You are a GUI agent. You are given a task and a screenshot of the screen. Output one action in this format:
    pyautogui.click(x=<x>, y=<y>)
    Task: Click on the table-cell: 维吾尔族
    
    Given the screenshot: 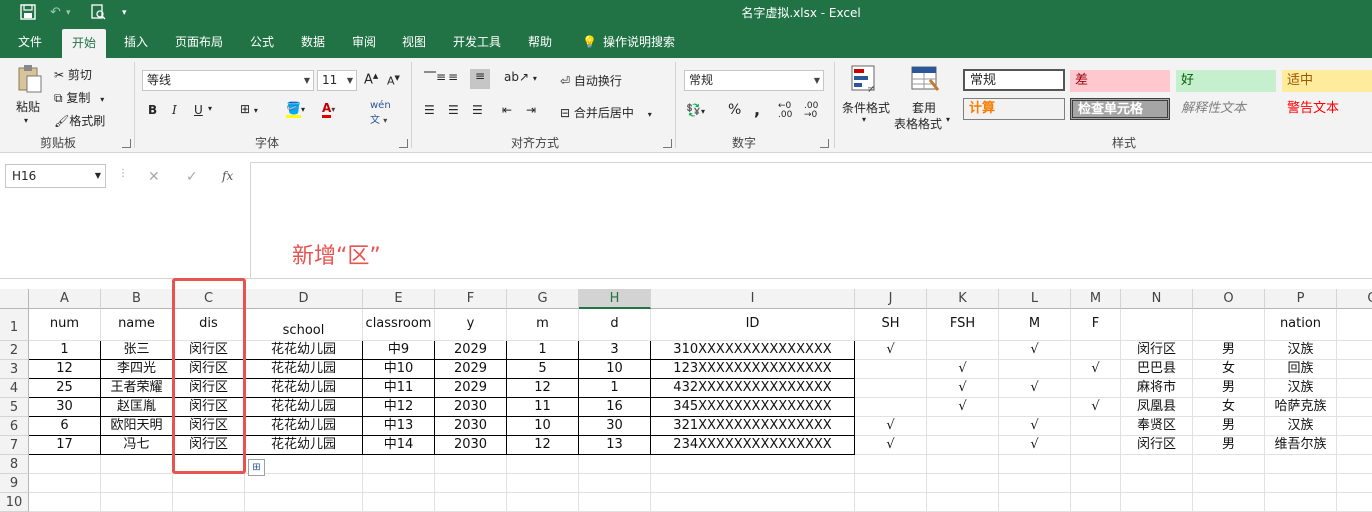 What is the action you would take?
    pyautogui.click(x=1301, y=445)
    